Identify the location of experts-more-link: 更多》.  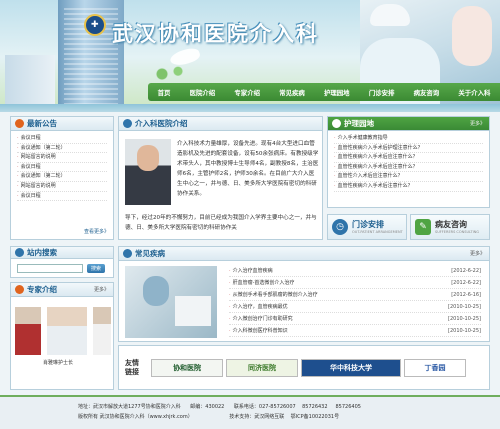
(101, 289).